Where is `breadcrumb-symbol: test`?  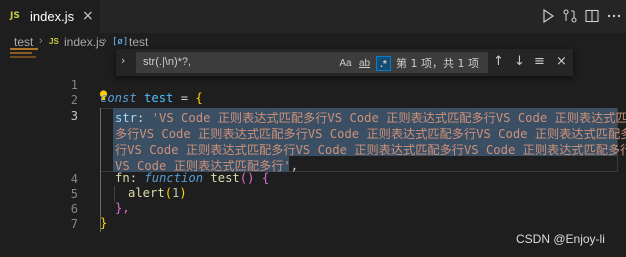
breadcrumb-symbol: test is located at coordinates (138, 42).